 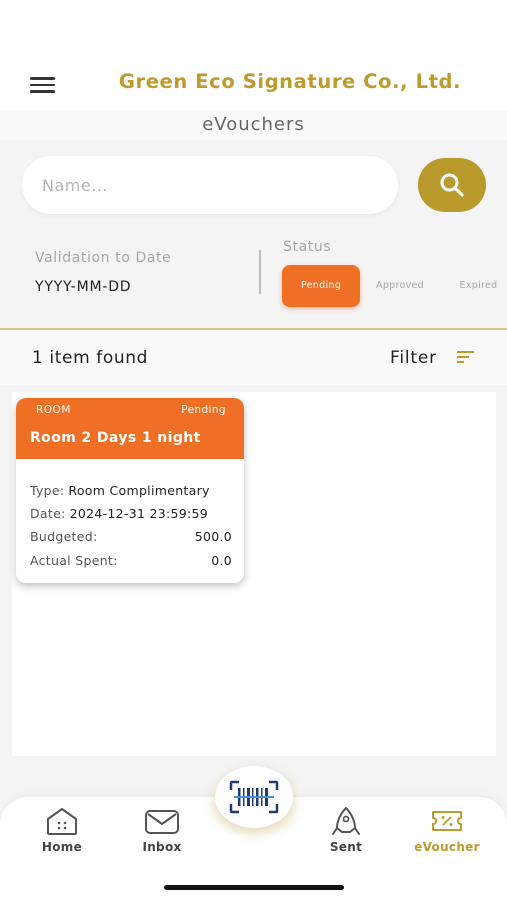 I want to click on voucher-status: Pending, so click(x=203, y=410).